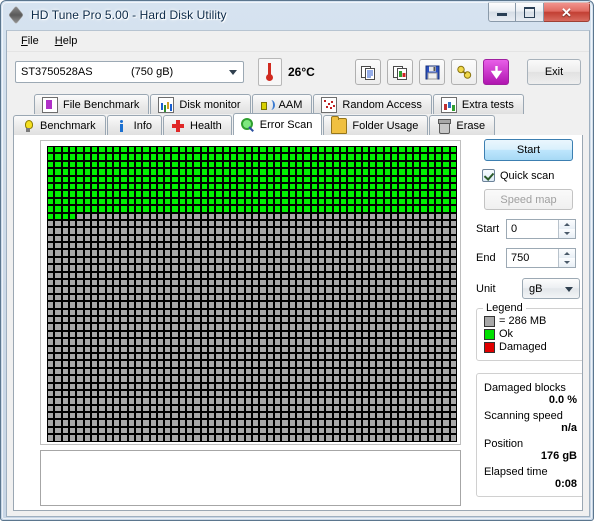  What do you see at coordinates (478, 104) in the screenshot?
I see `tab-extra-tests: Extra tests` at bounding box center [478, 104].